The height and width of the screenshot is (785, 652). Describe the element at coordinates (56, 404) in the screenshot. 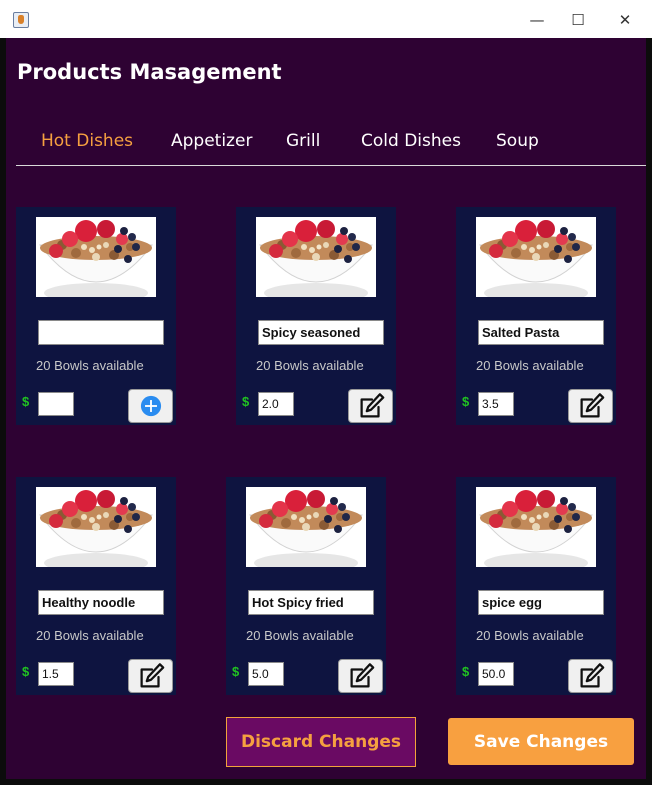

I see `price-field` at that location.